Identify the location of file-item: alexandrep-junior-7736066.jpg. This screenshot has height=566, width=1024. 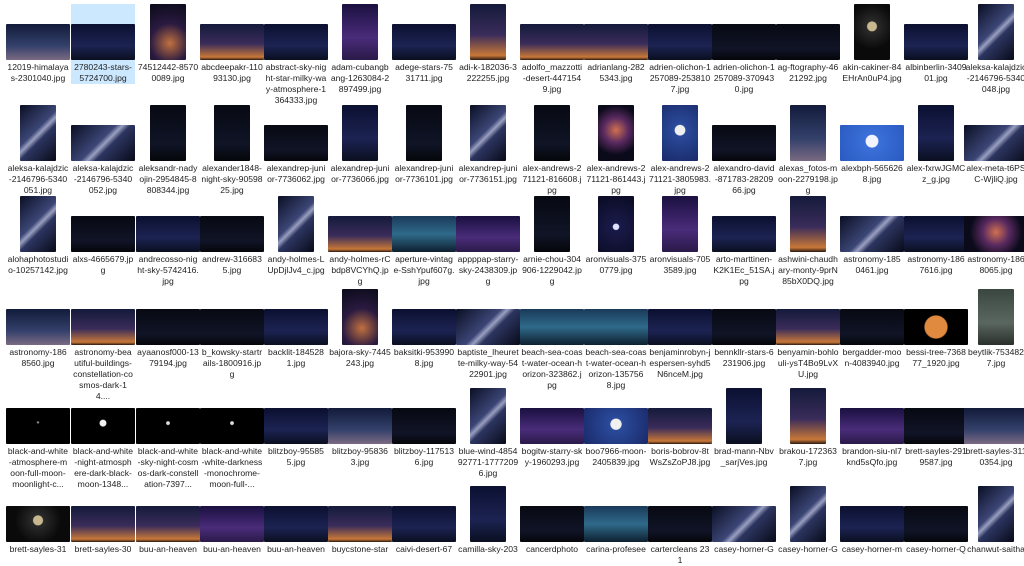
(360, 145).